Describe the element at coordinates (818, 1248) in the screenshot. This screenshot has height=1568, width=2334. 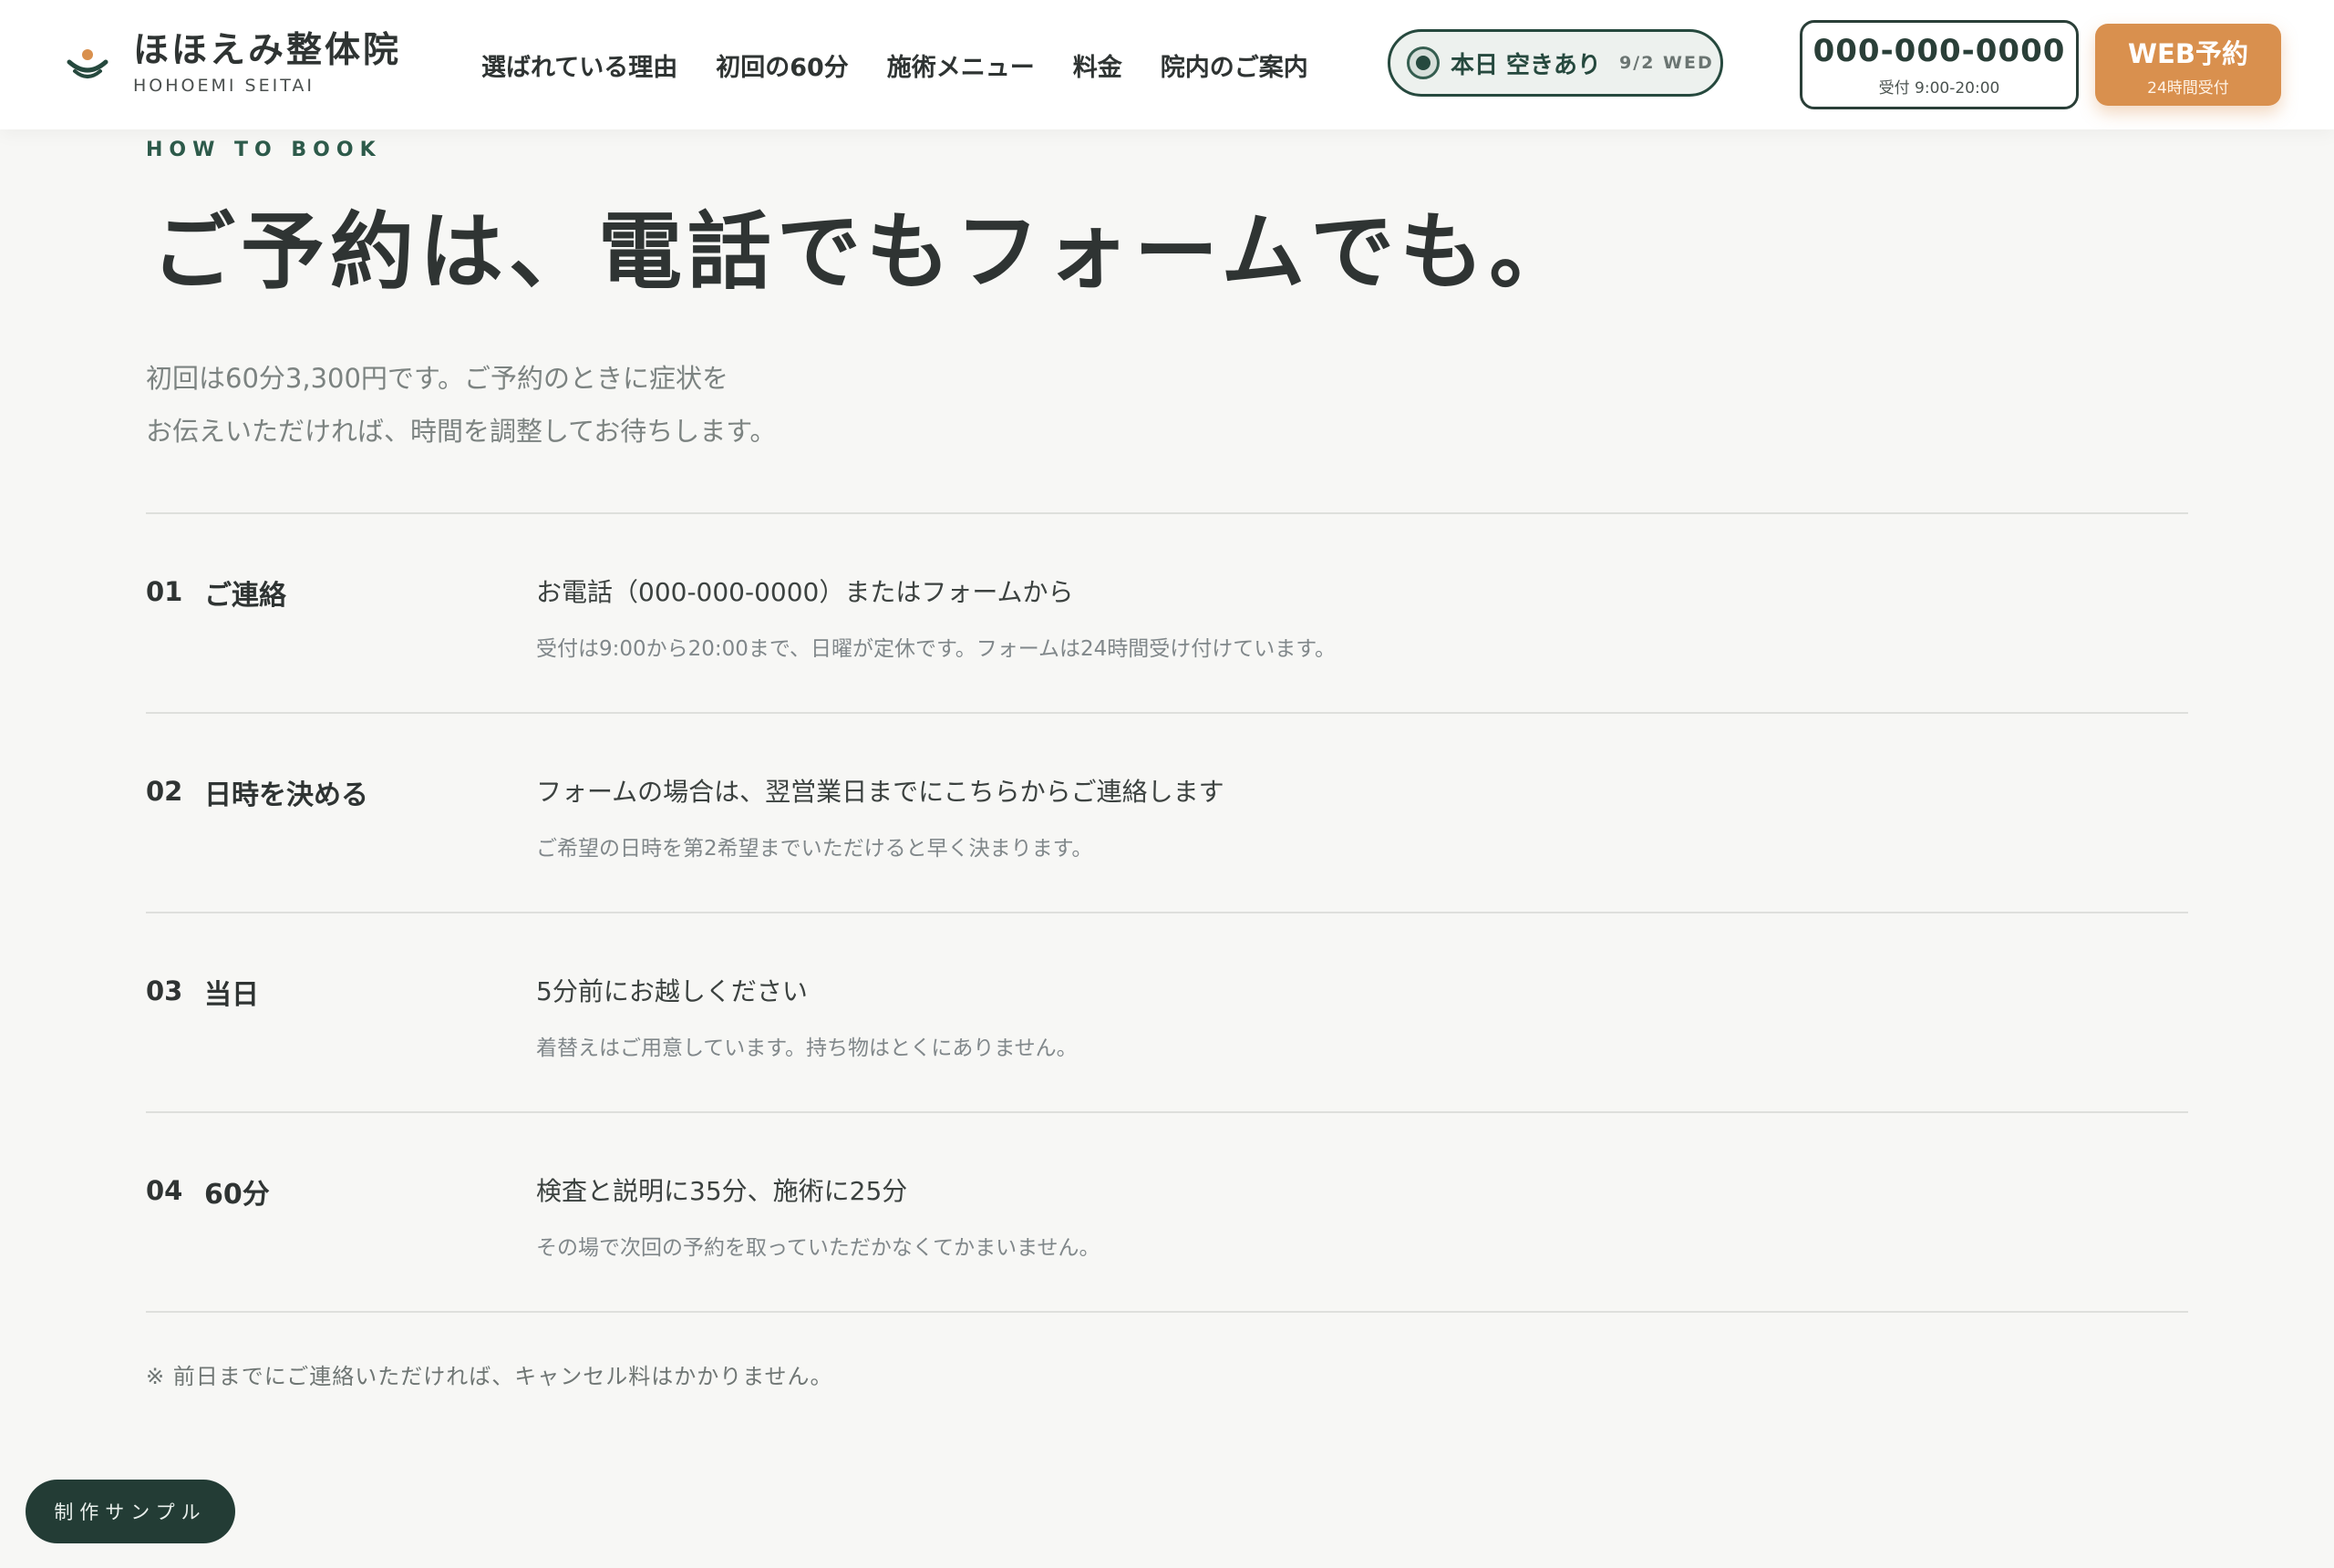
I see `step-detail: その場で次回の予約を取っていただかなくてかまいません。` at that location.